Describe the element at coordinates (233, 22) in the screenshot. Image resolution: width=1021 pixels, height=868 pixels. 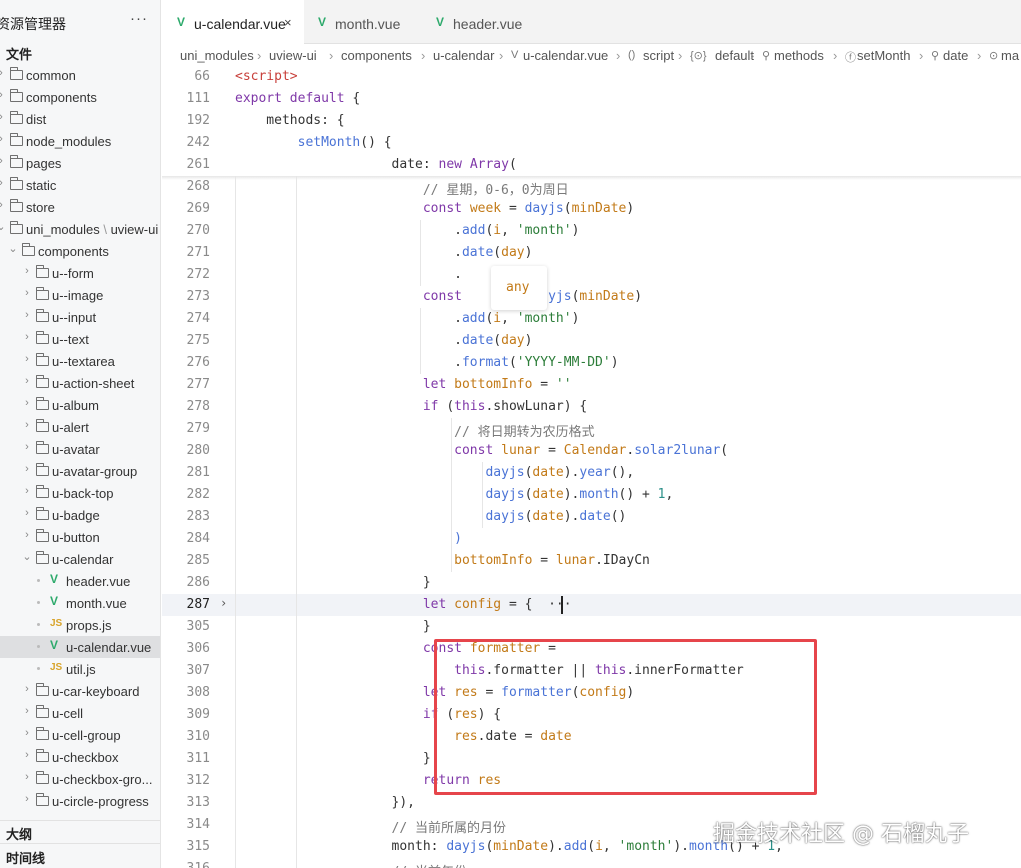
I see `tab-u-calendar-vue: V u-calendar.vue ×` at that location.